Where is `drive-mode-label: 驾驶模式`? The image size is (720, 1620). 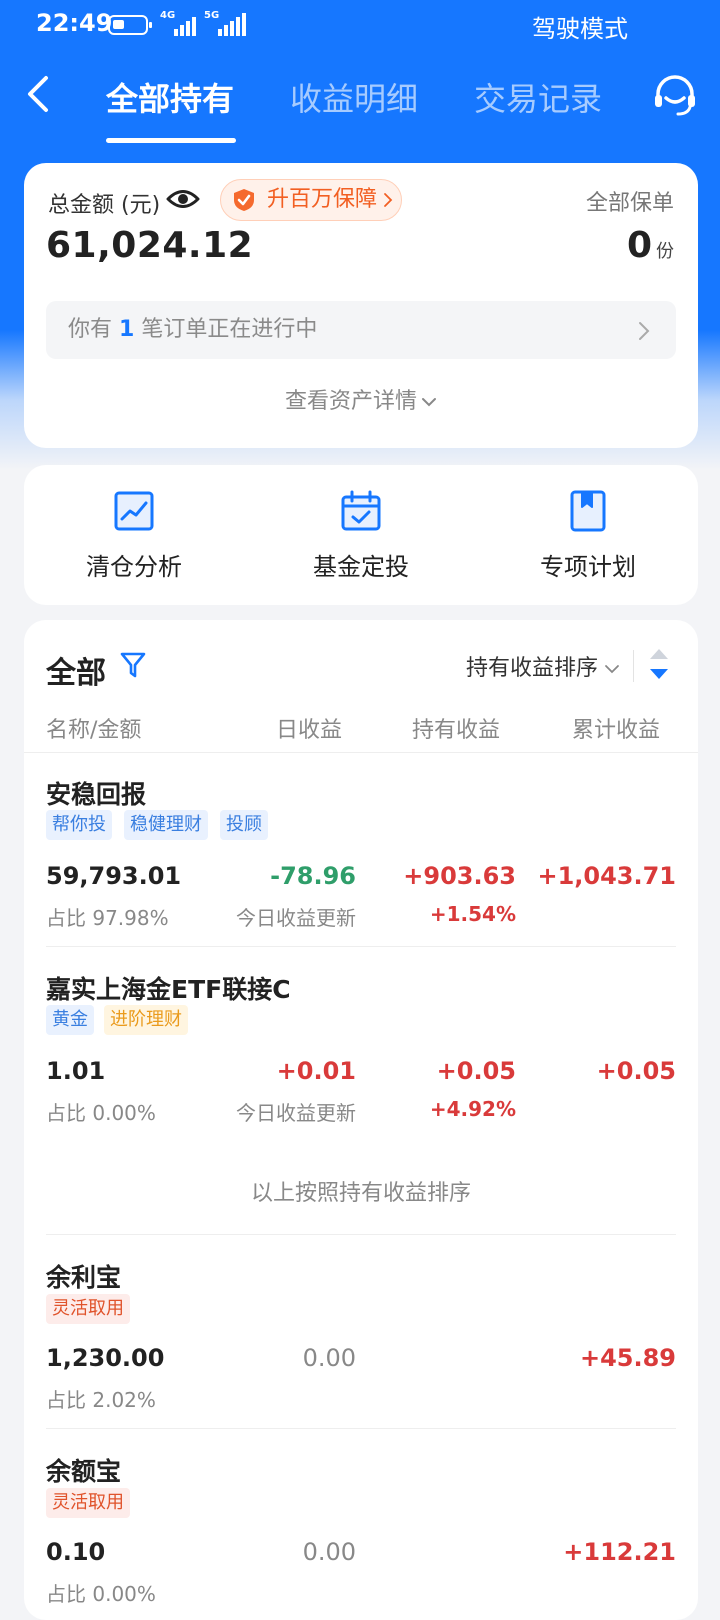
drive-mode-label: 驾驶模式 is located at coordinates (580, 29).